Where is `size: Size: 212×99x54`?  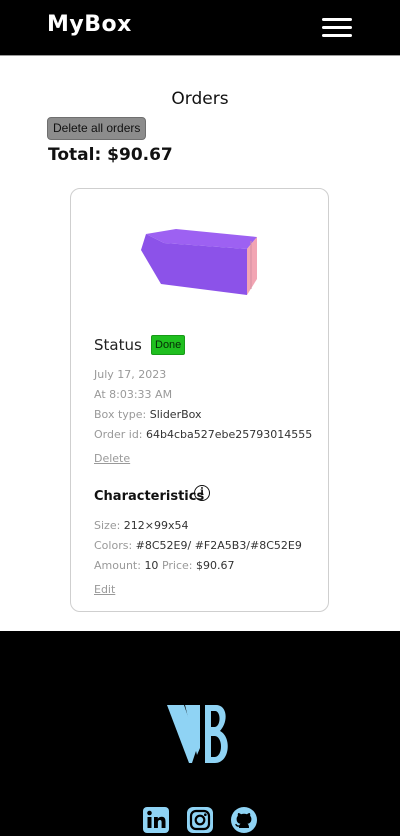 size: Size: 212×99x54 is located at coordinates (141, 525).